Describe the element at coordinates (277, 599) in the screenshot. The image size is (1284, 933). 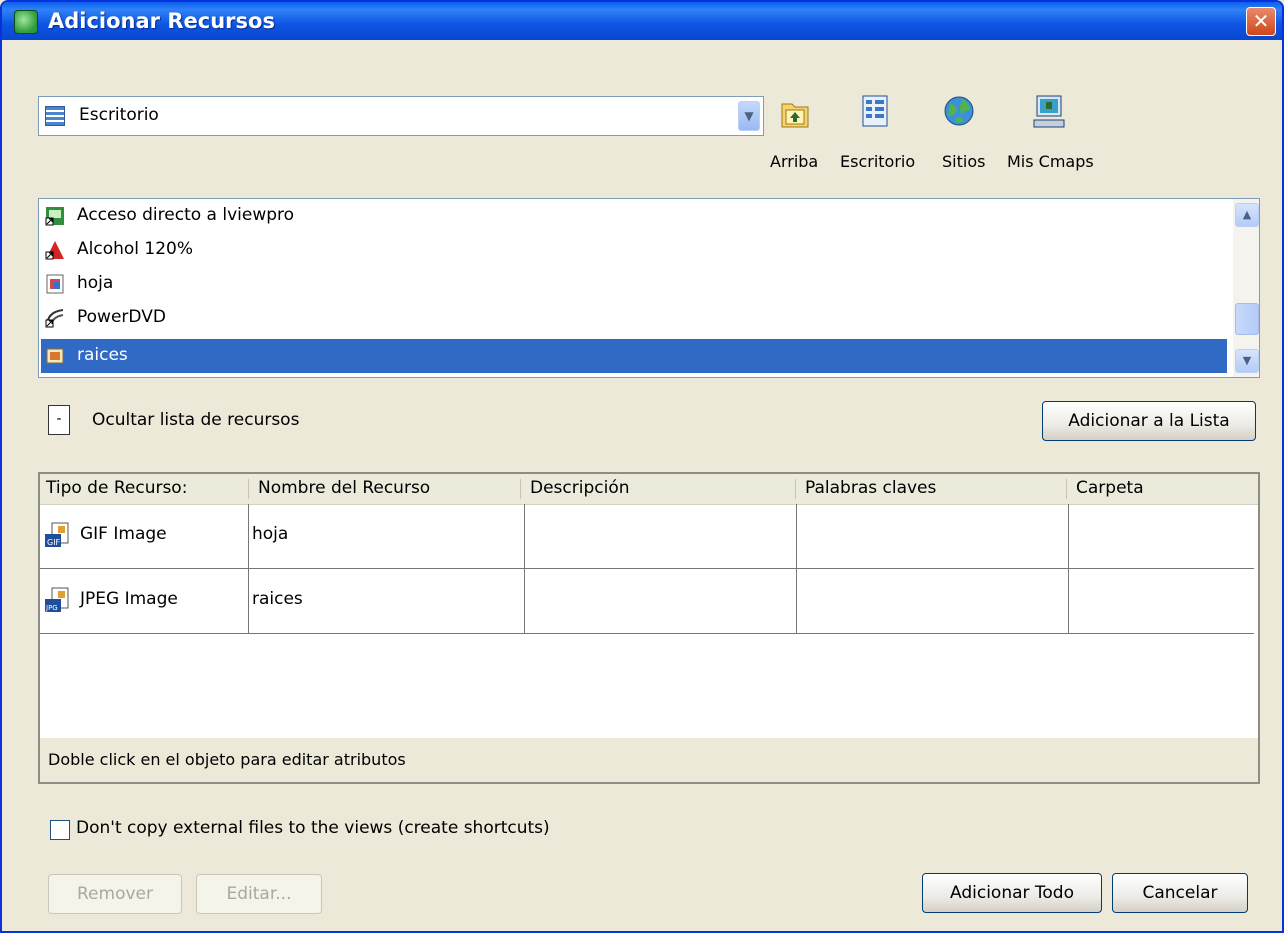
I see `resource-name: raices` at that location.